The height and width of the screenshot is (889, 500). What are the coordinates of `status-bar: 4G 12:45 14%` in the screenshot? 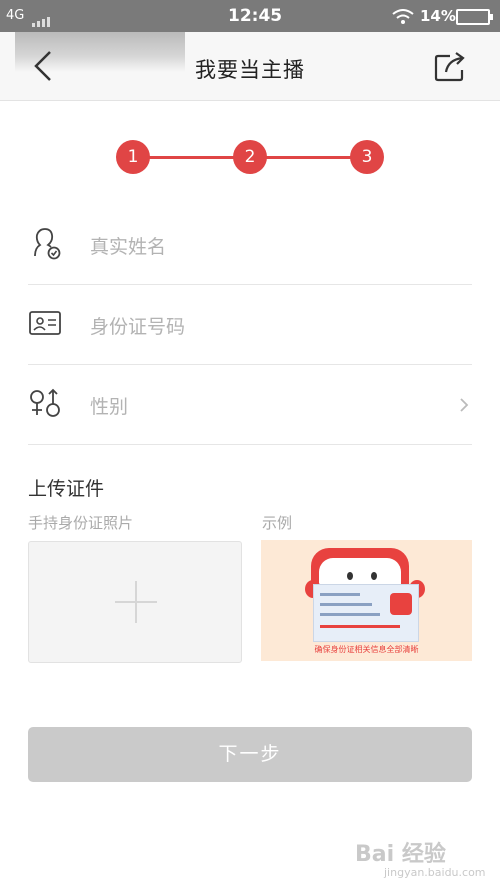 It's located at (250, 16).